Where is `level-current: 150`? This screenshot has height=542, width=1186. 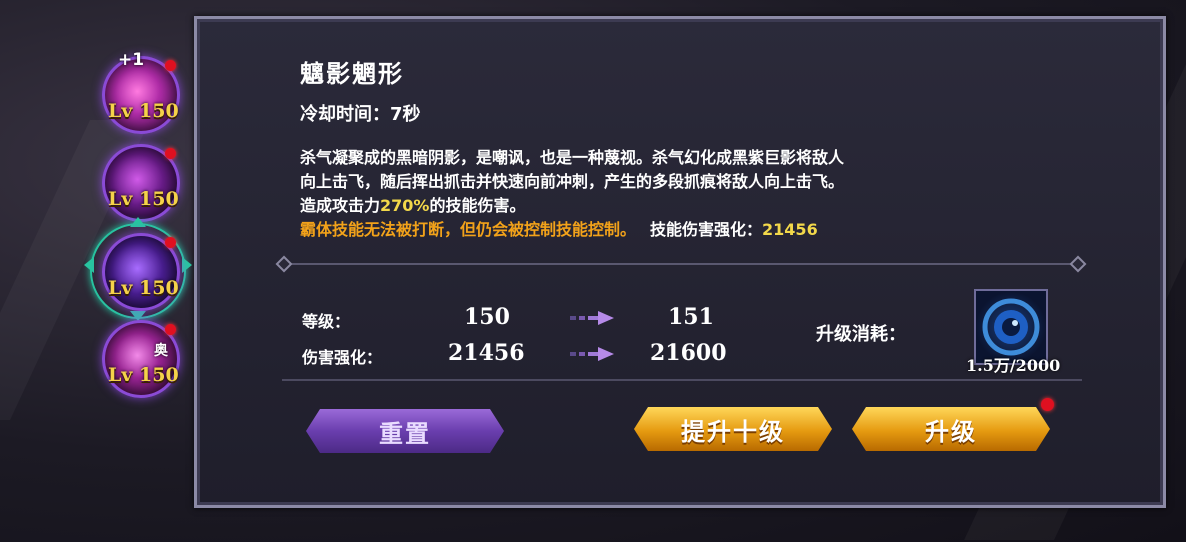
level-current: 150 is located at coordinates (487, 317).